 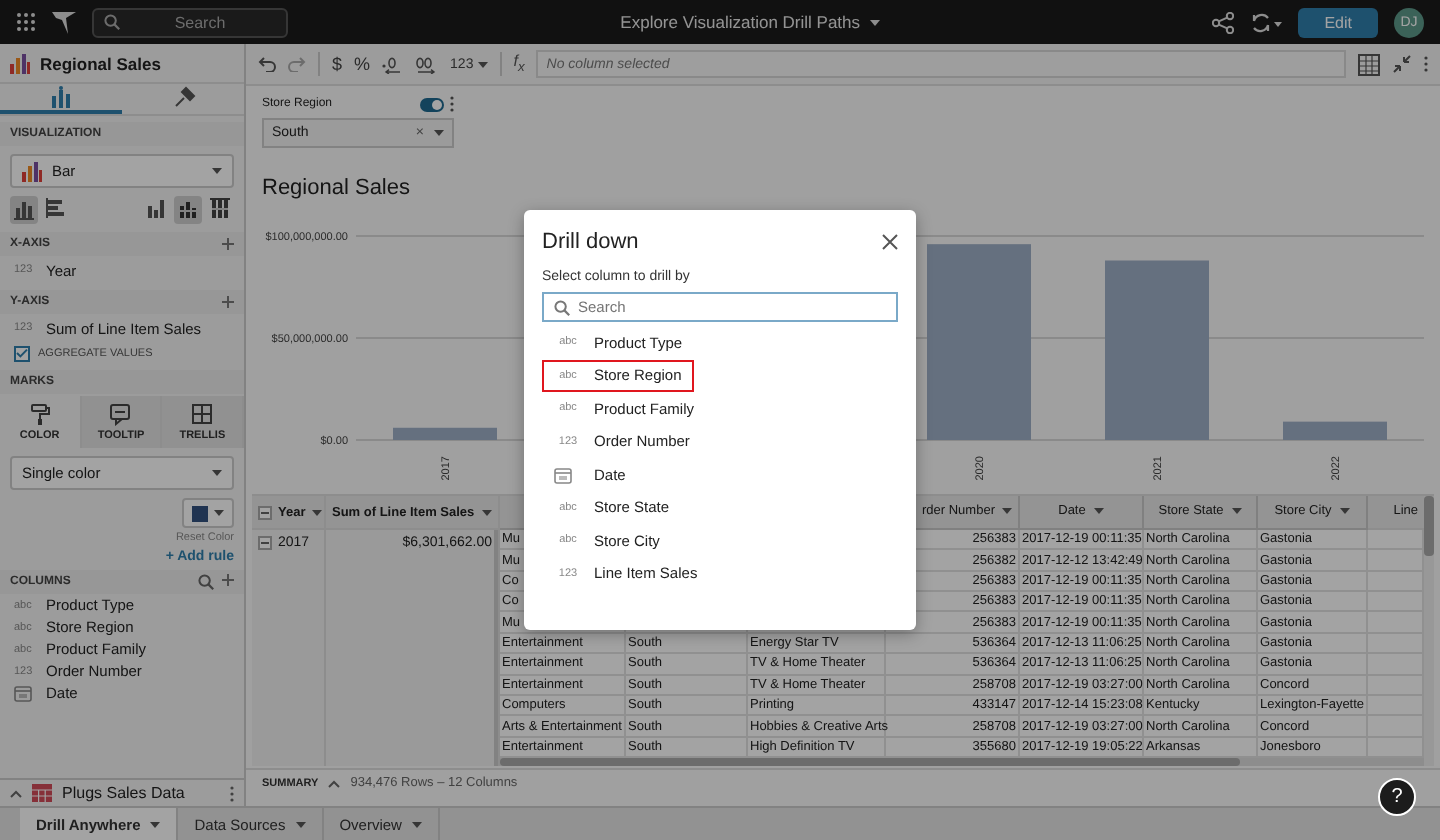 I want to click on paint-roller-icon, so click(x=39, y=414).